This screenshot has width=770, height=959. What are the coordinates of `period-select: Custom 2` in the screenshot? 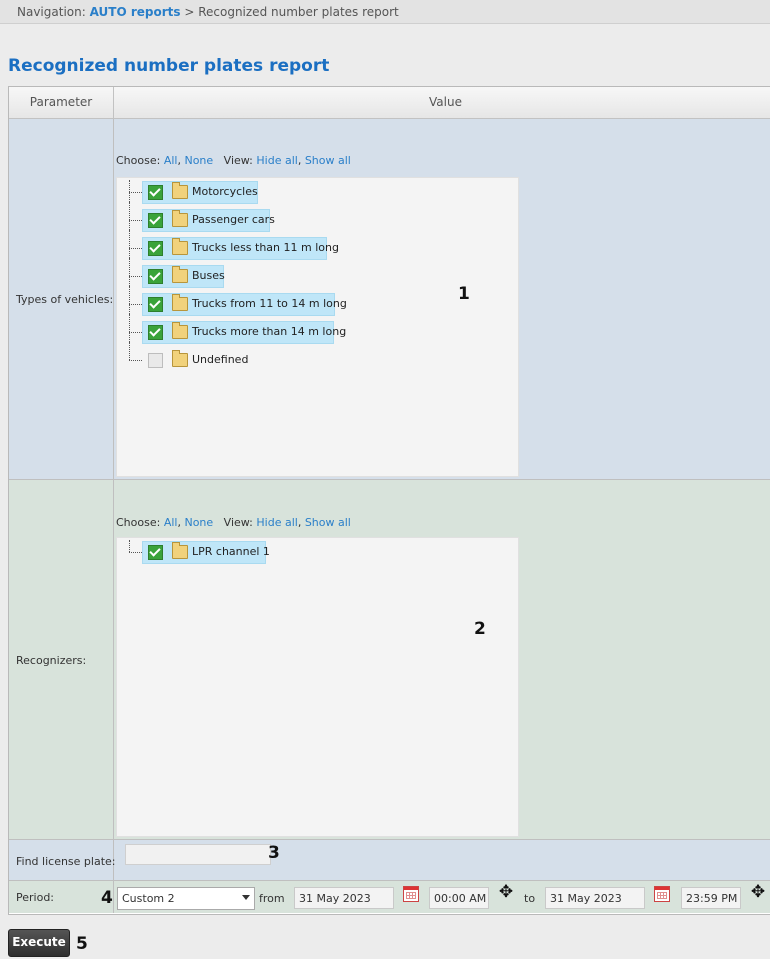 It's located at (186, 898).